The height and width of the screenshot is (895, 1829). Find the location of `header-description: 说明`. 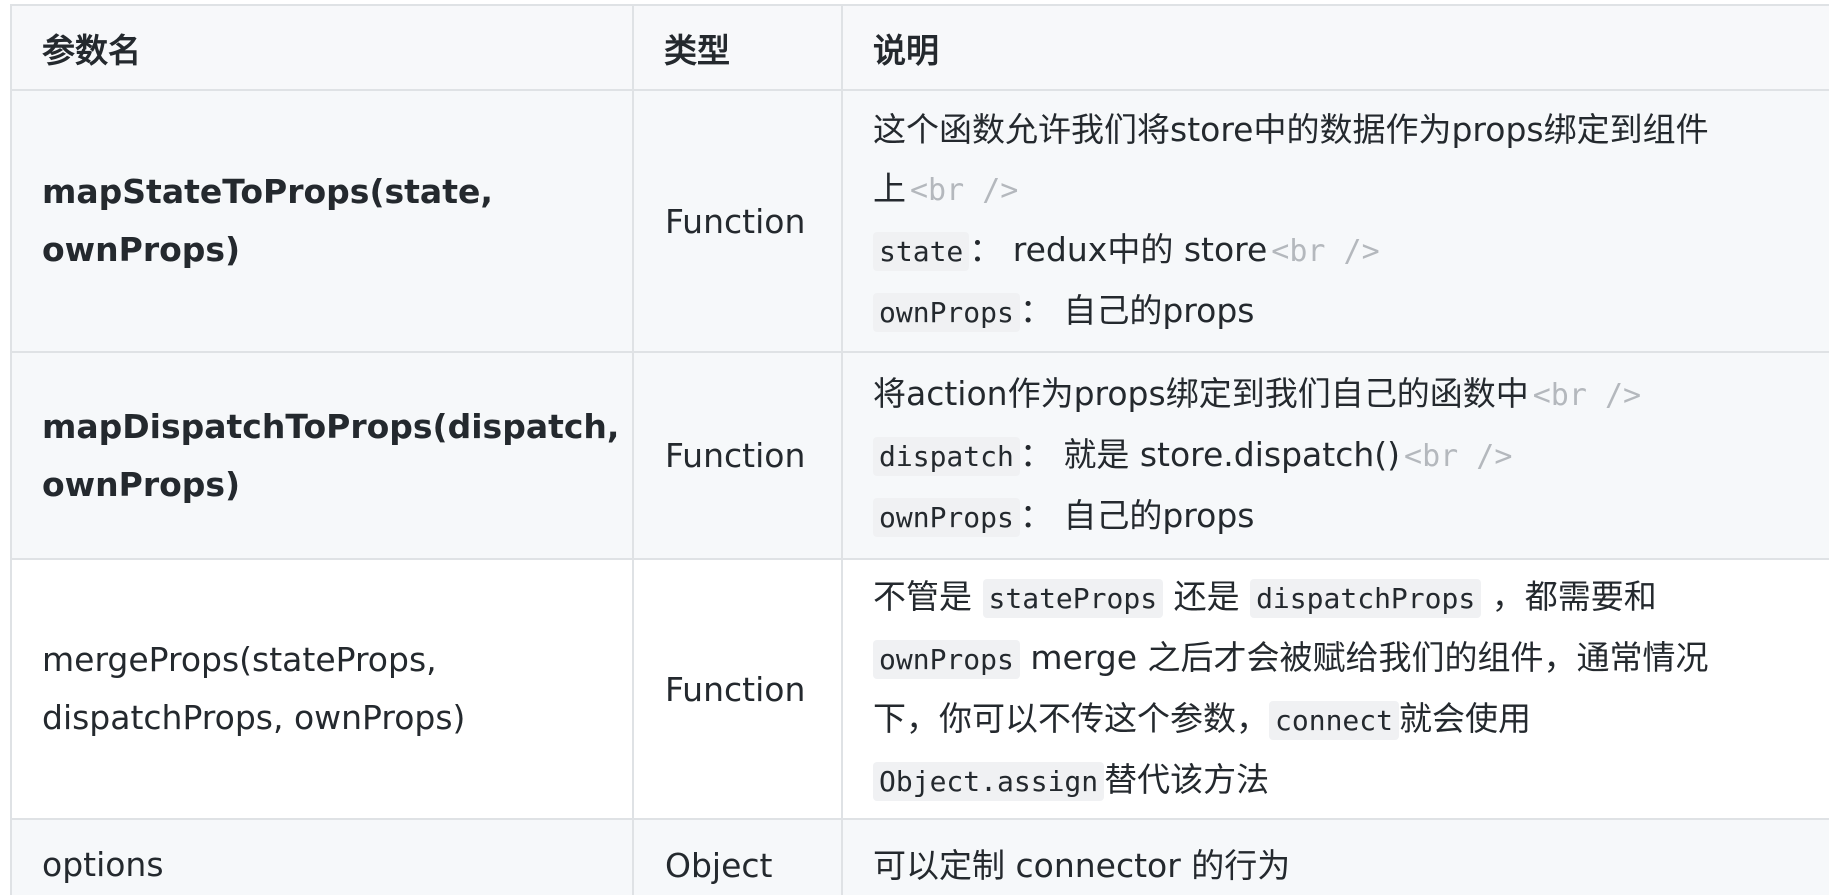

header-description: 说明 is located at coordinates (1335, 47).